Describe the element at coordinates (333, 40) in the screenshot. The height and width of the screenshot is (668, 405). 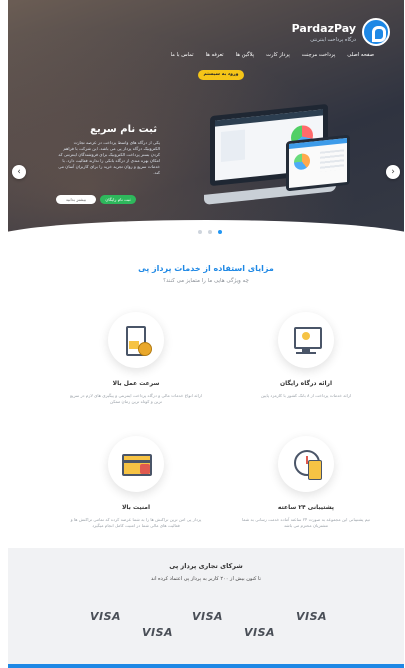
I see `brand-tagline: درگاه پرداخت اینترنتی` at that location.